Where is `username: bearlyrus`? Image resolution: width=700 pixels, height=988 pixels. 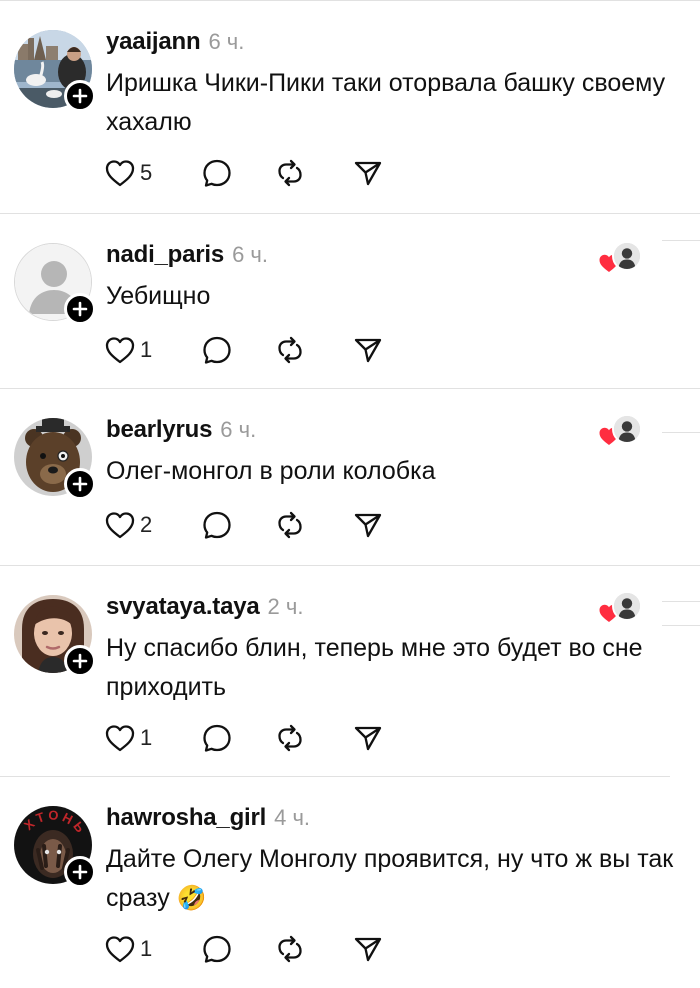 username: bearlyrus is located at coordinates (159, 430).